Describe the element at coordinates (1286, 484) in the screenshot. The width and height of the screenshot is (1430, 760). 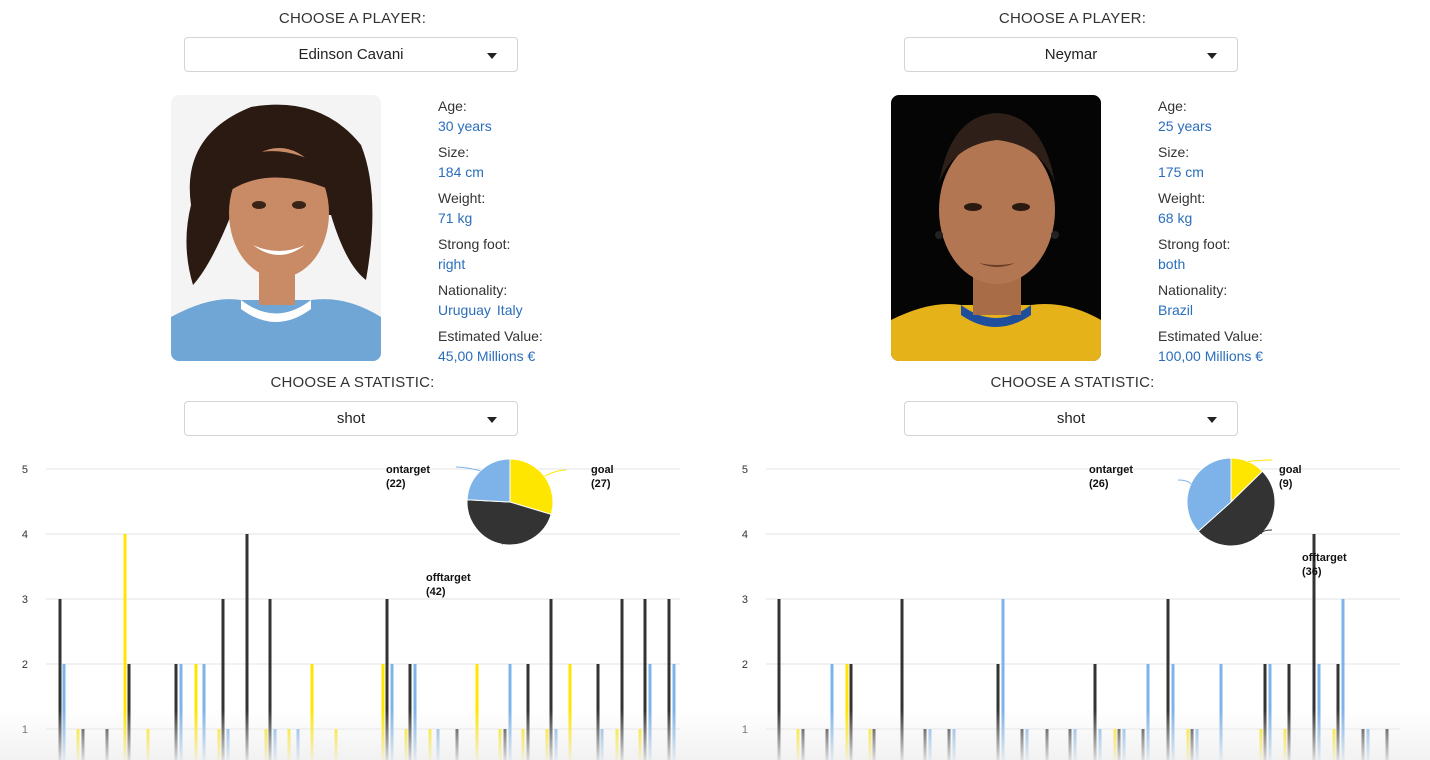
I see `pie-label-value: (9)` at that location.